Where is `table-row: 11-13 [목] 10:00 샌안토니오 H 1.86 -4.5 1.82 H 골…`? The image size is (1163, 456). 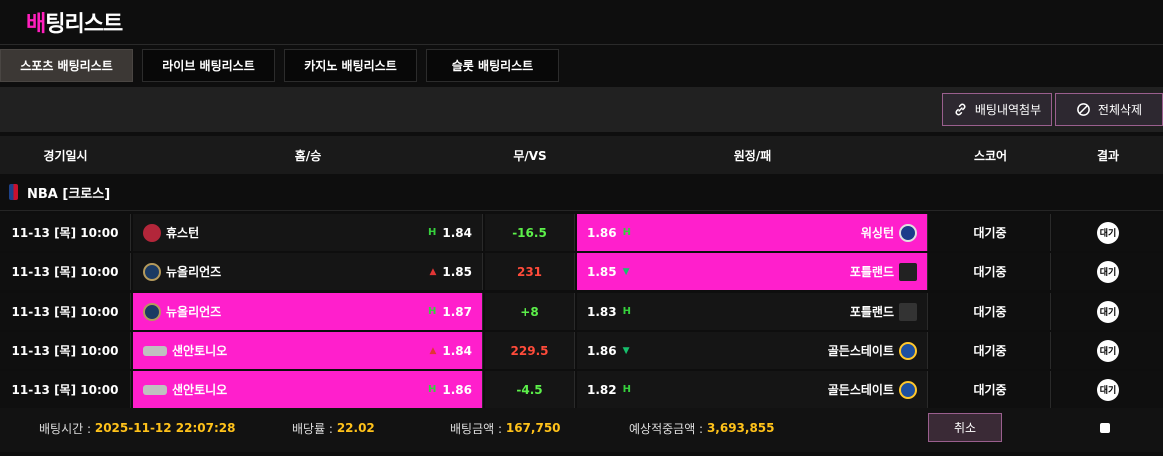 table-row: 11-13 [목] 10:00 샌안토니오 H 1.86 -4.5 1.82 H 골… is located at coordinates (581, 389).